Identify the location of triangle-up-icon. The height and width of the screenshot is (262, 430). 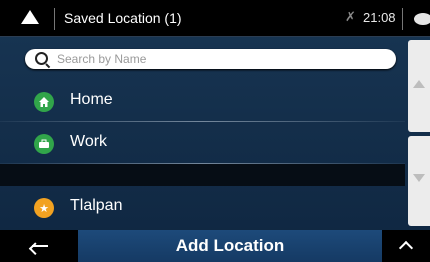
(419, 84).